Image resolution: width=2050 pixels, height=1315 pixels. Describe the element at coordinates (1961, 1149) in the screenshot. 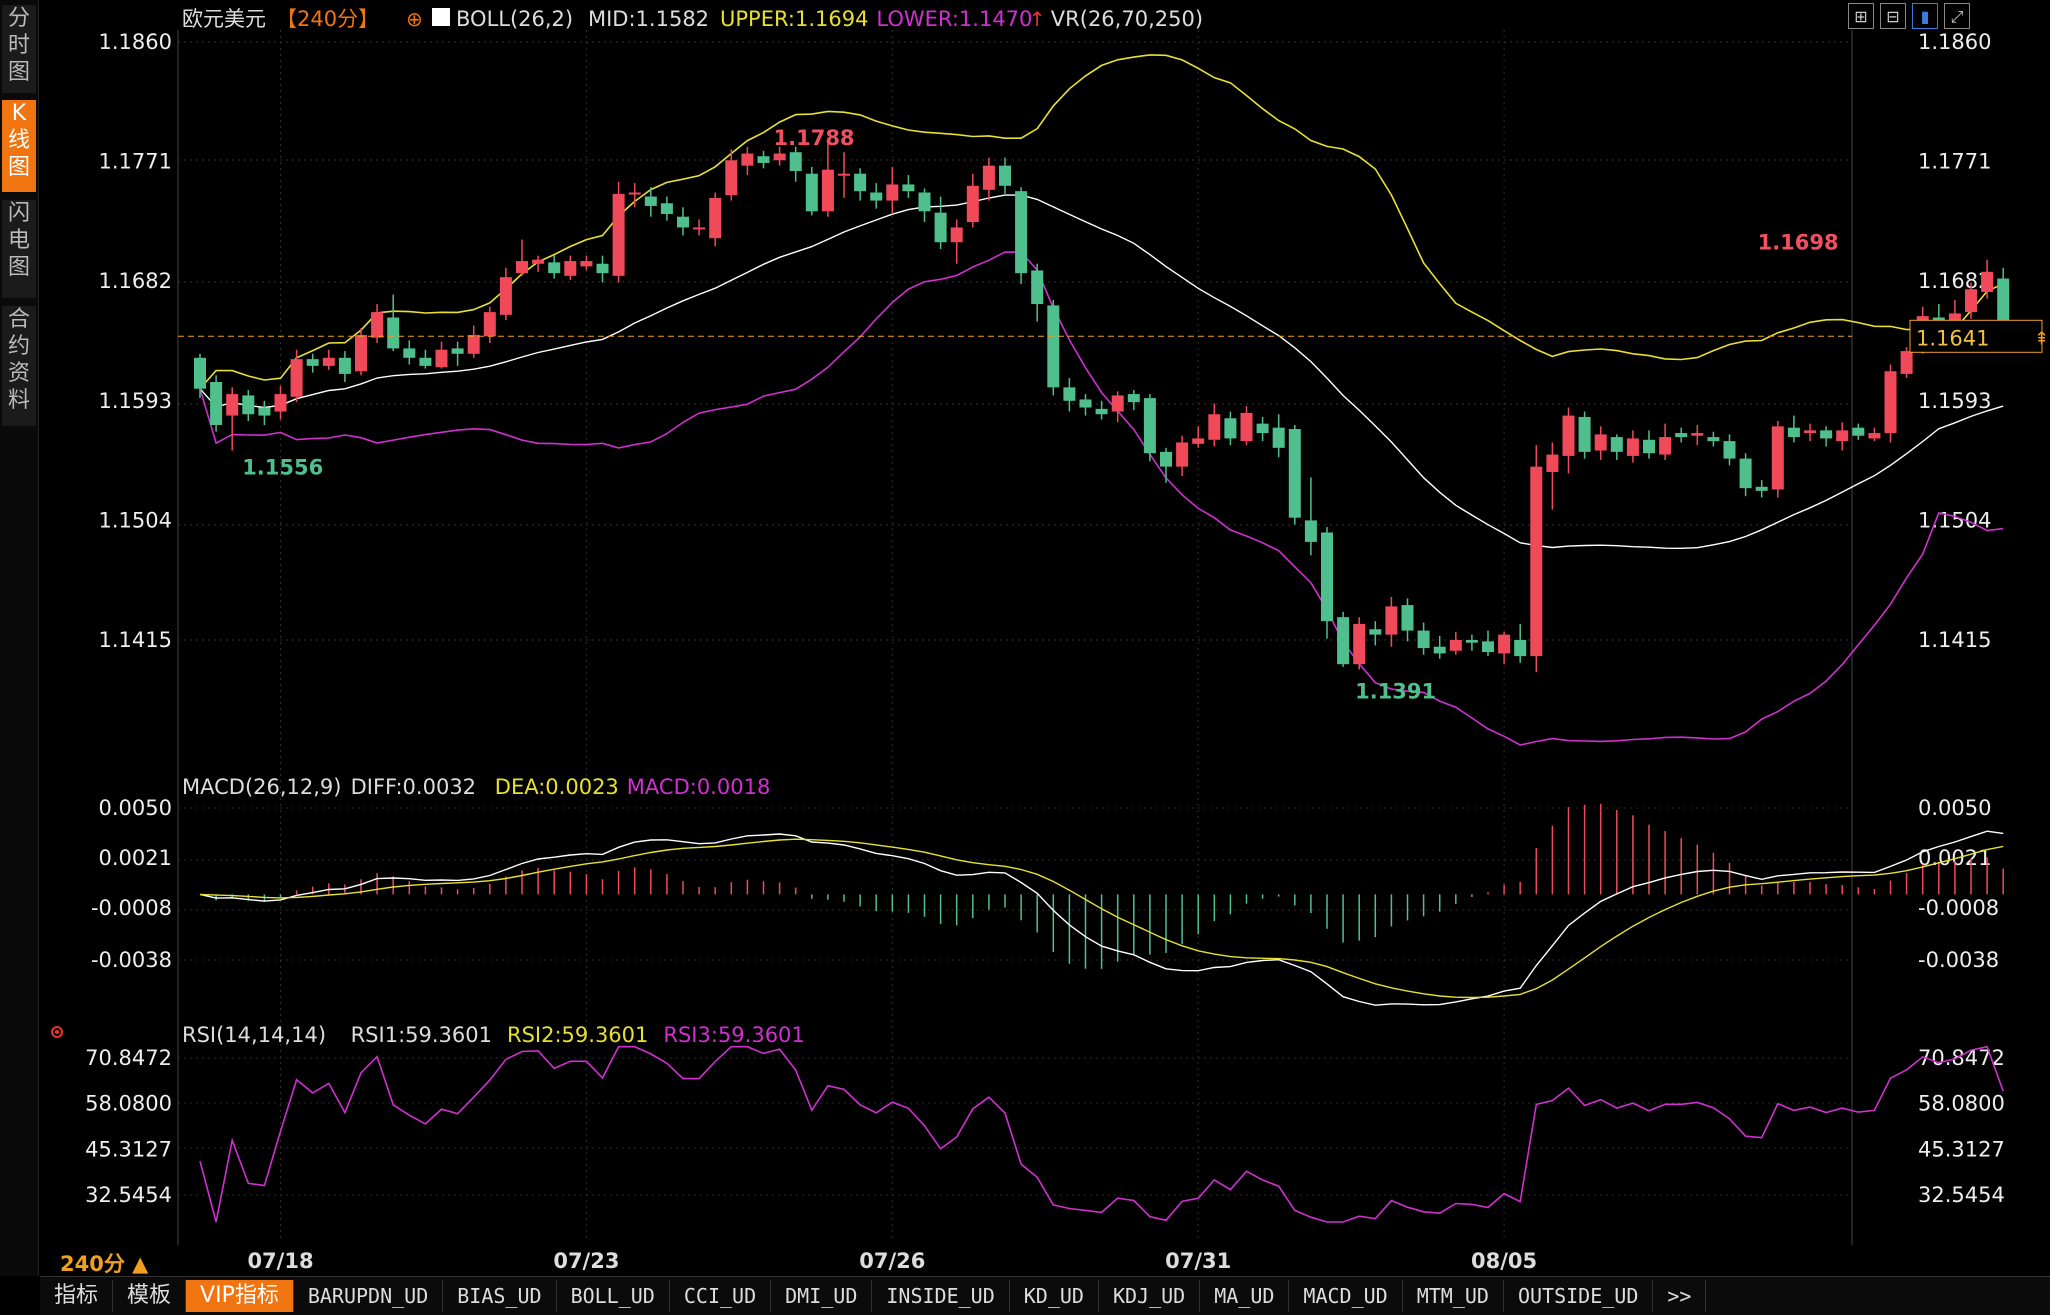

I see `rsi-tick-right: 45.3127` at that location.